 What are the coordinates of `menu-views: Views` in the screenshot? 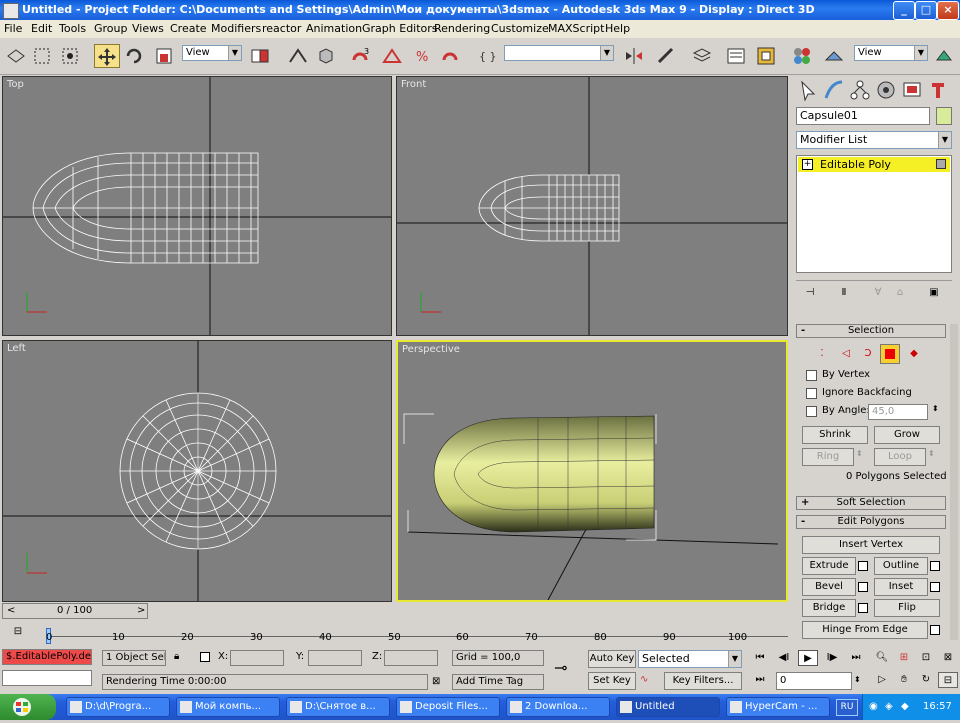 It's located at (148, 28).